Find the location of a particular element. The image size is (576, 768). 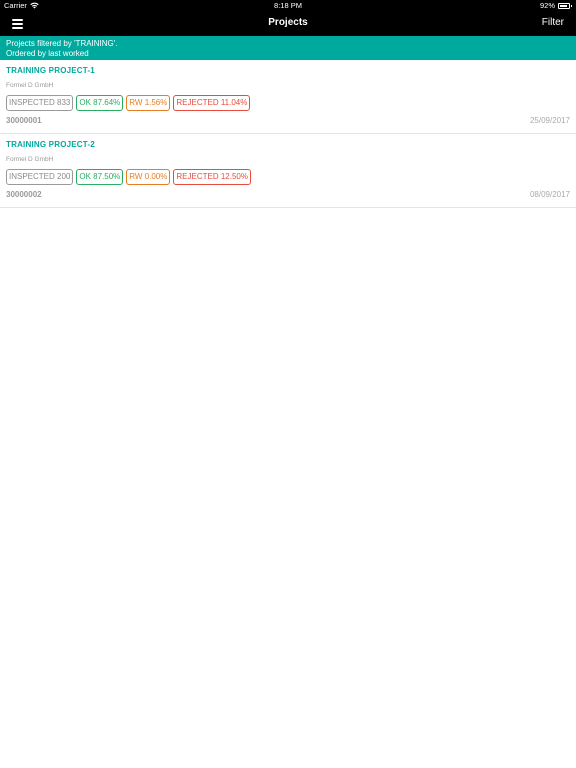

project-number: 30000002 is located at coordinates (24, 194).